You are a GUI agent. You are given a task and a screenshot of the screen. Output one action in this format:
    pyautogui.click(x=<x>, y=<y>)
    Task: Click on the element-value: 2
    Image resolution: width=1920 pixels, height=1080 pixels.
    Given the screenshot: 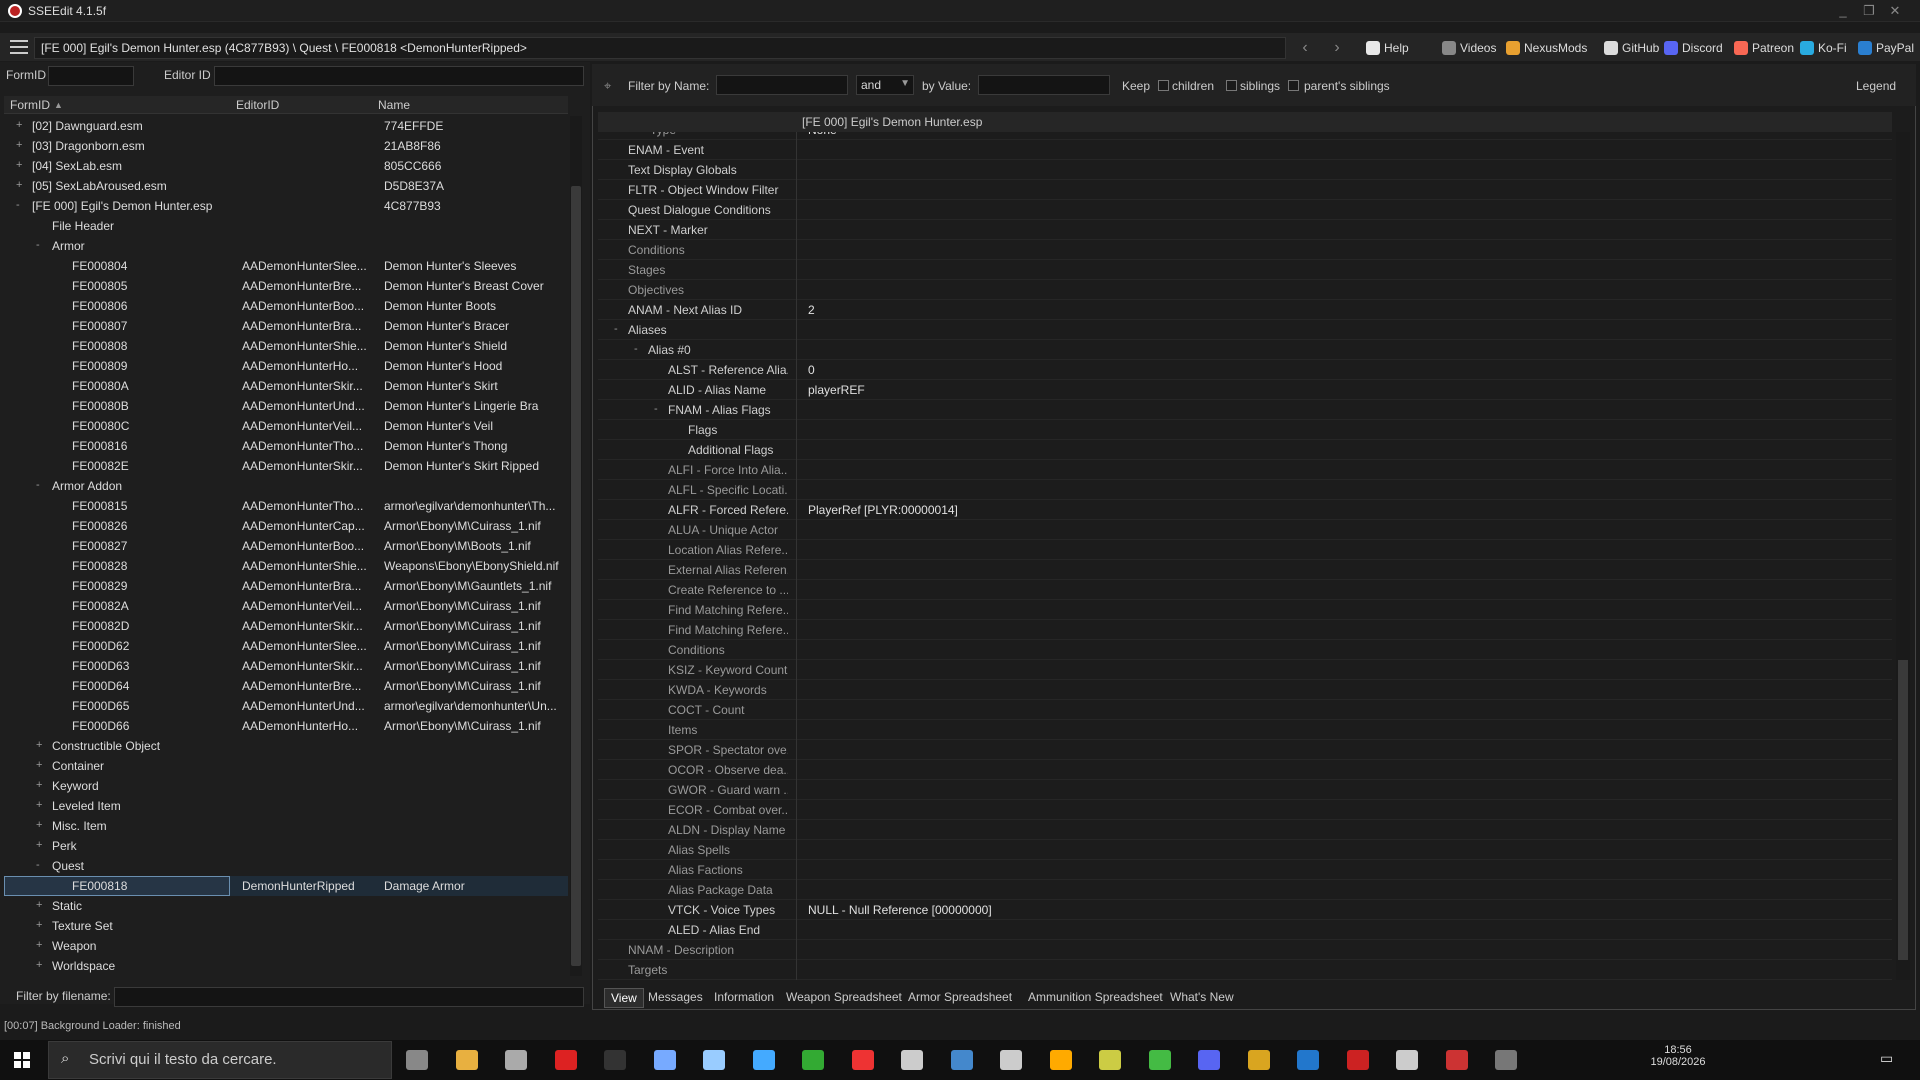 What is the action you would take?
    pyautogui.click(x=811, y=310)
    